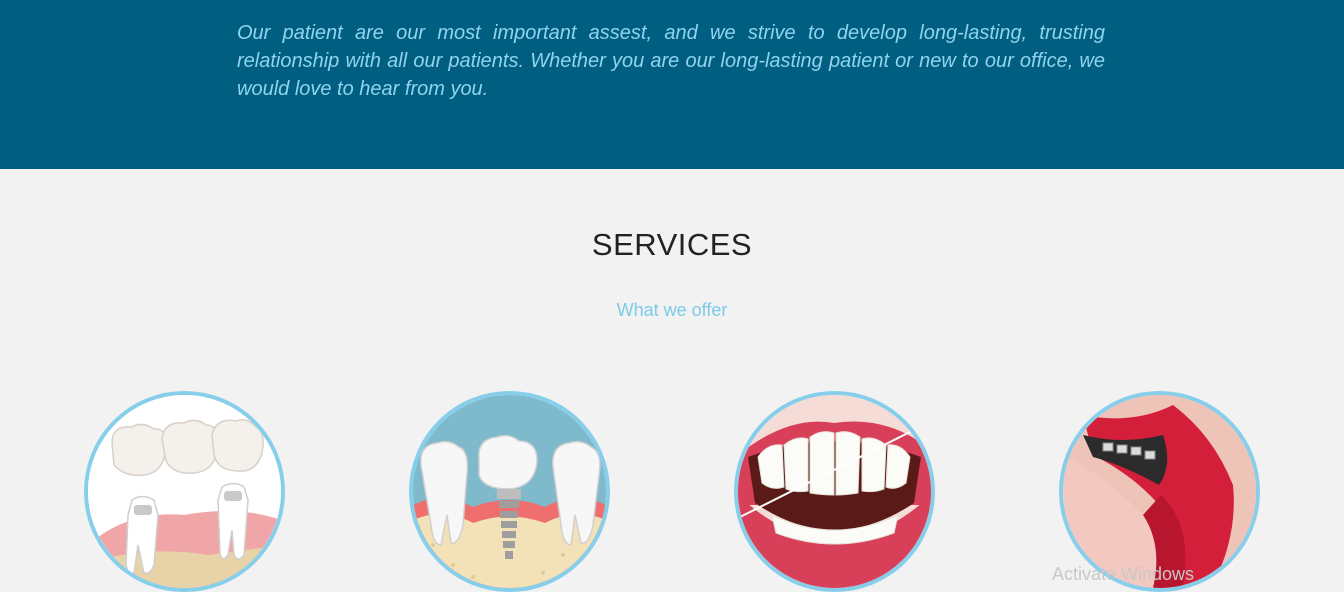 The image size is (1344, 592). Describe the element at coordinates (672, 310) in the screenshot. I see `services-subtitle: What we offer` at that location.